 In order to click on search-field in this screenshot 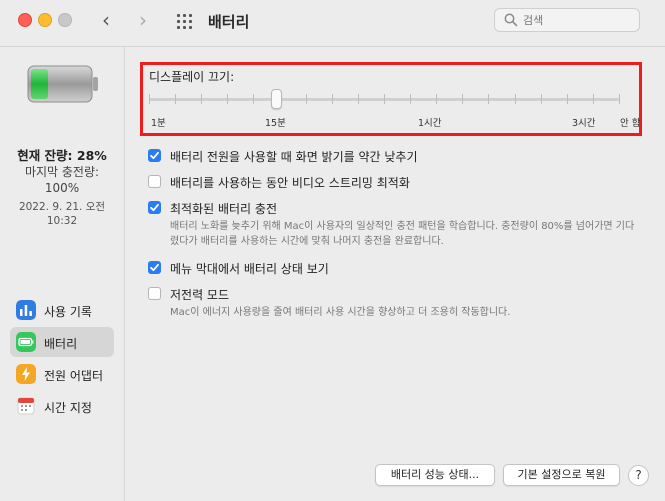, I will do `click(567, 20)`.